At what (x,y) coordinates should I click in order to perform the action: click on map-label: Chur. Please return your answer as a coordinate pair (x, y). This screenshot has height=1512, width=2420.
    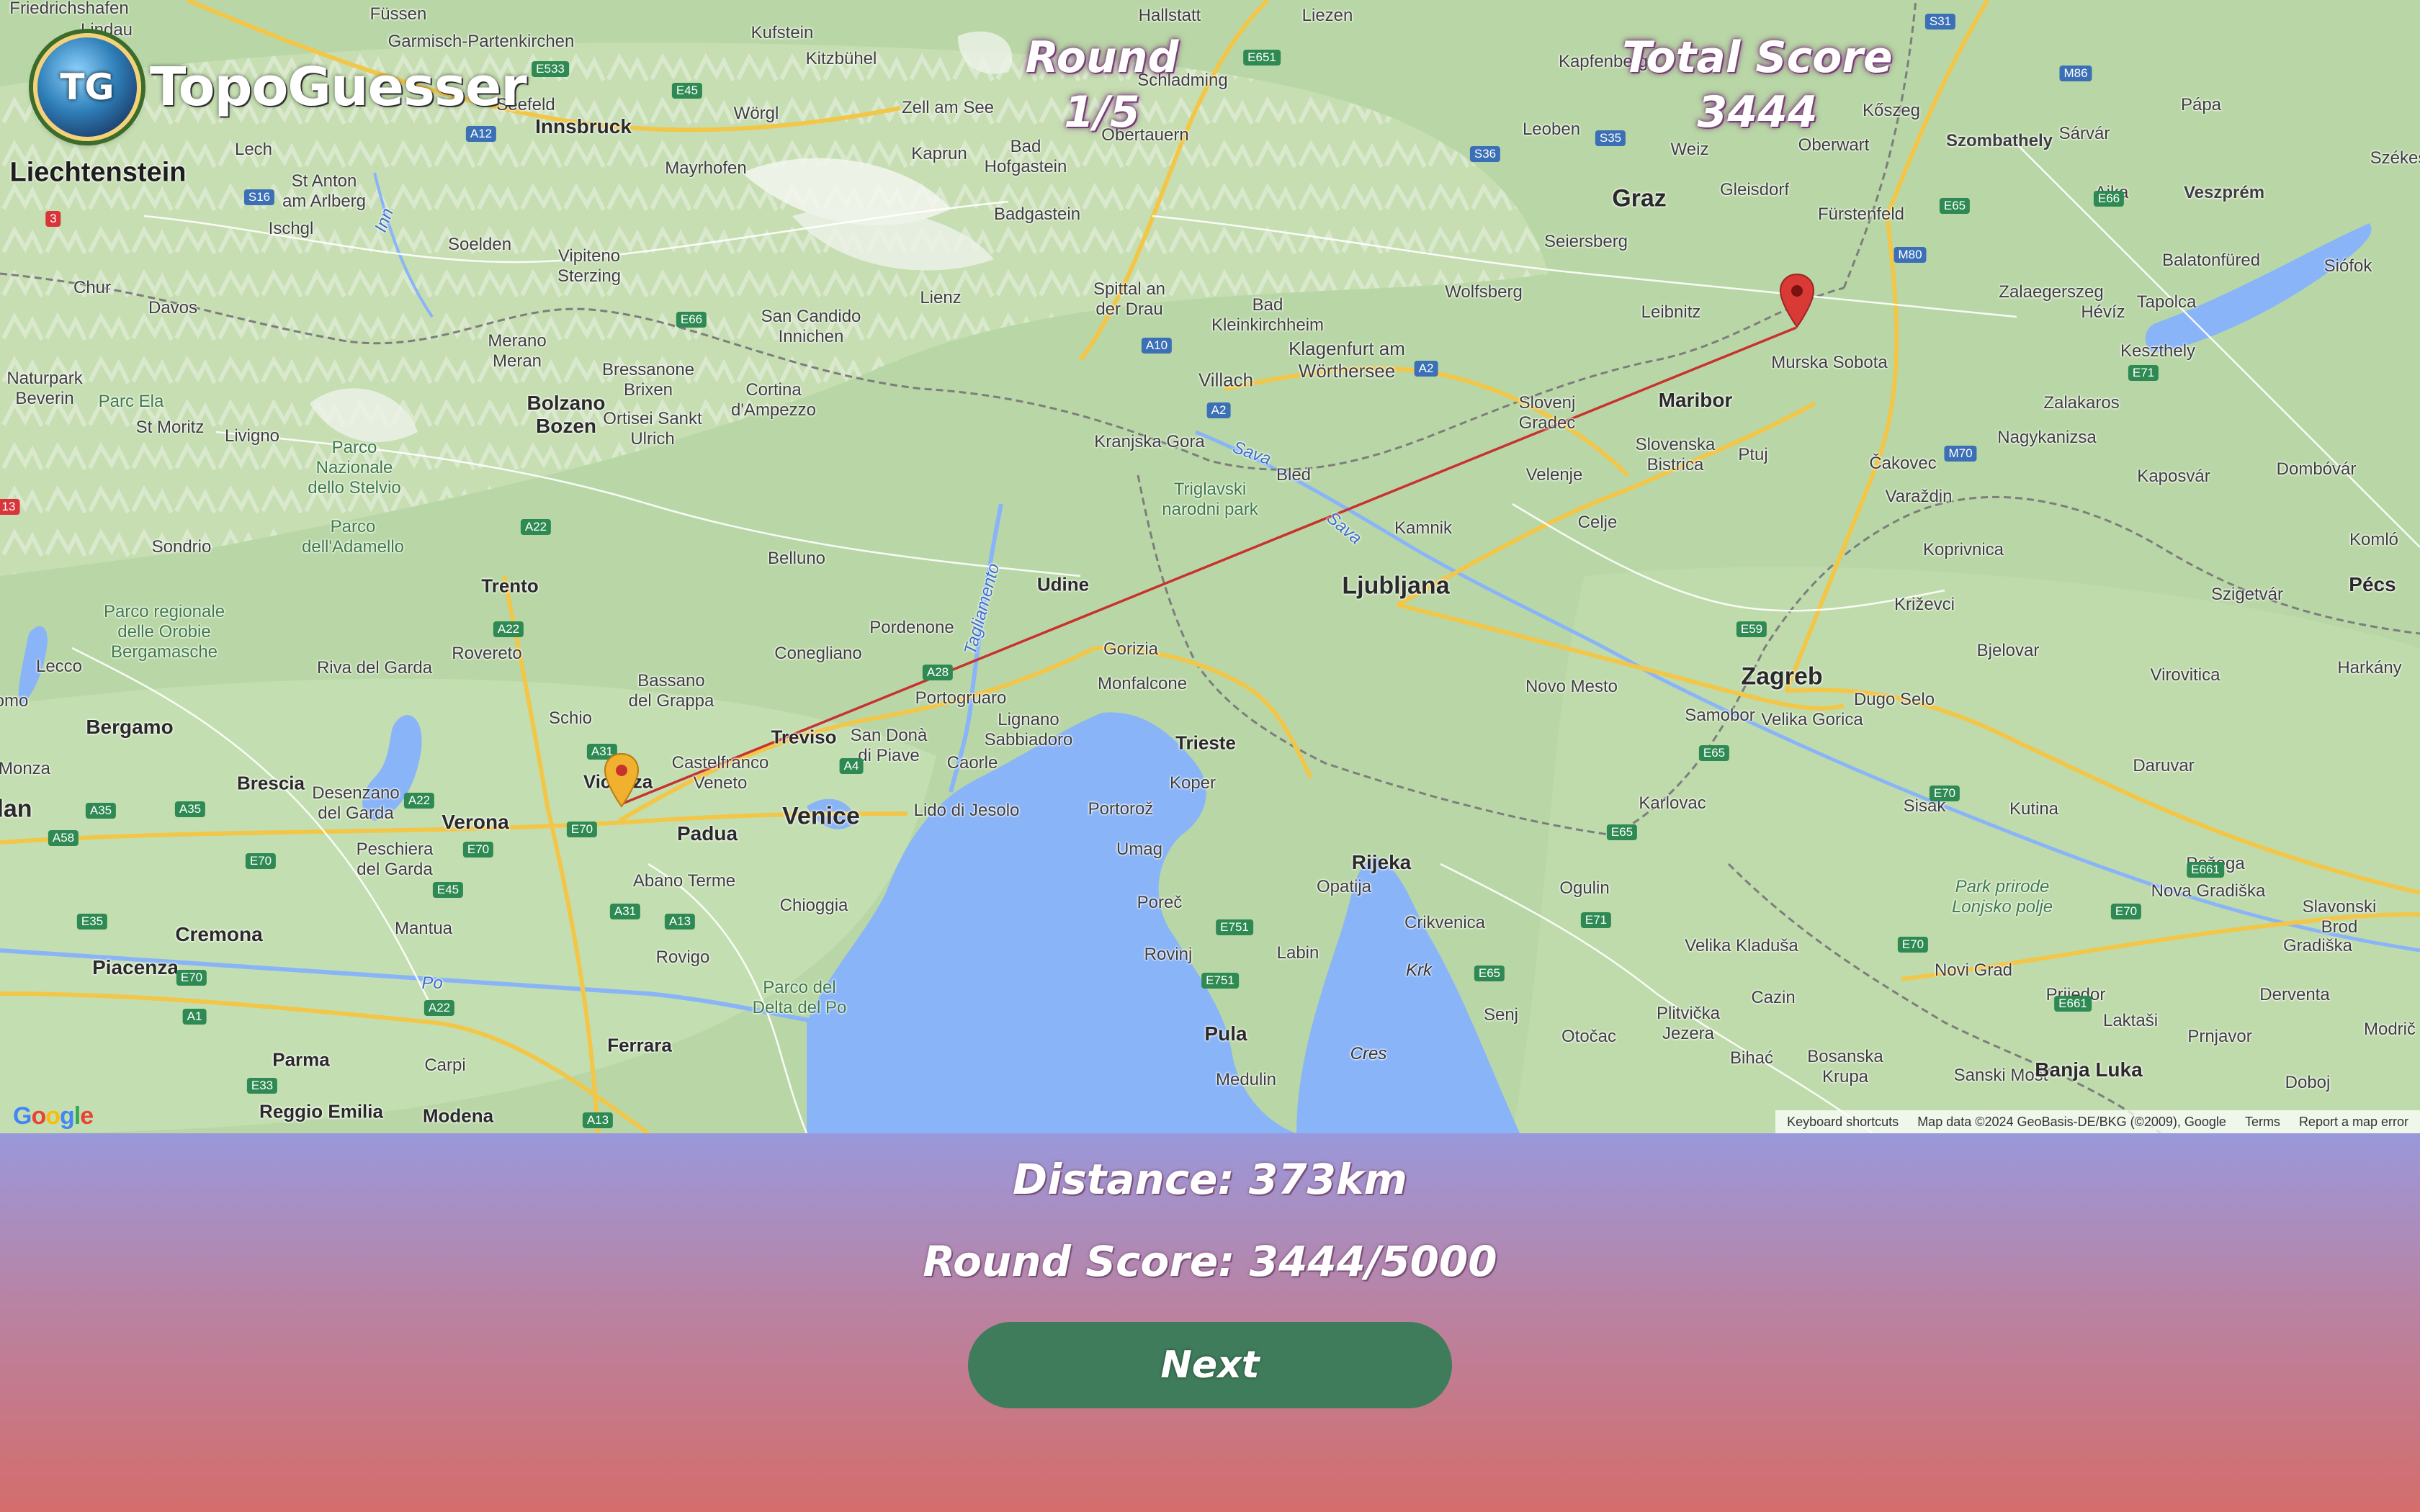
    Looking at the image, I should click on (92, 287).